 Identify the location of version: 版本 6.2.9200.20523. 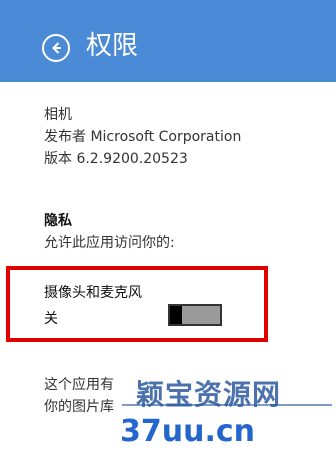
(116, 159).